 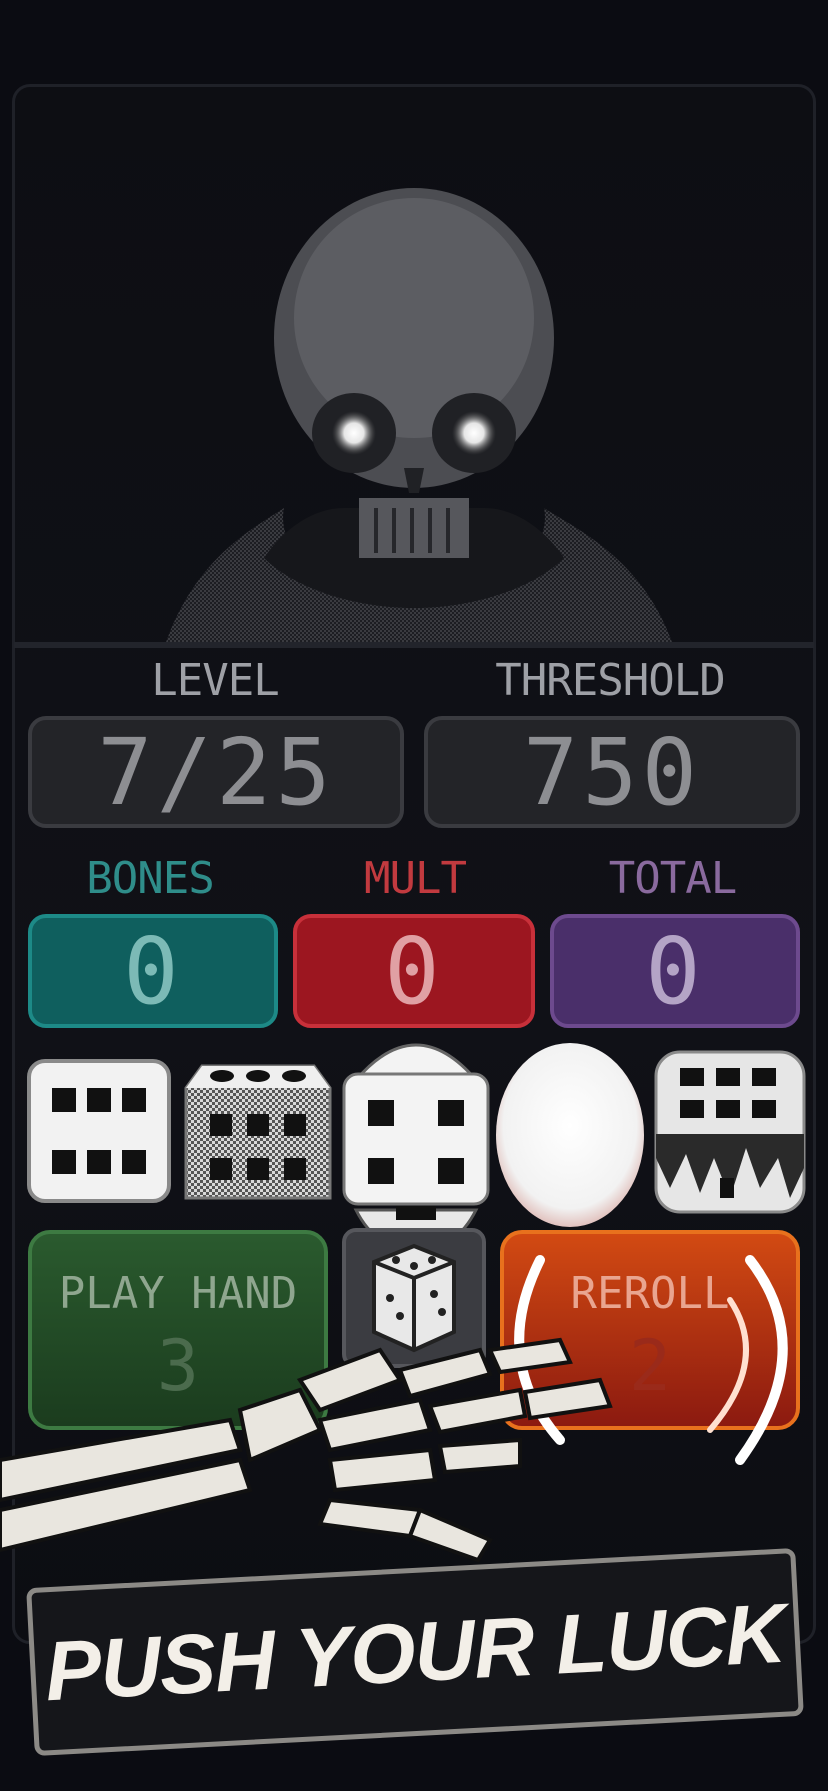 What do you see at coordinates (675, 971) in the screenshot?
I see `total-value: 0` at bounding box center [675, 971].